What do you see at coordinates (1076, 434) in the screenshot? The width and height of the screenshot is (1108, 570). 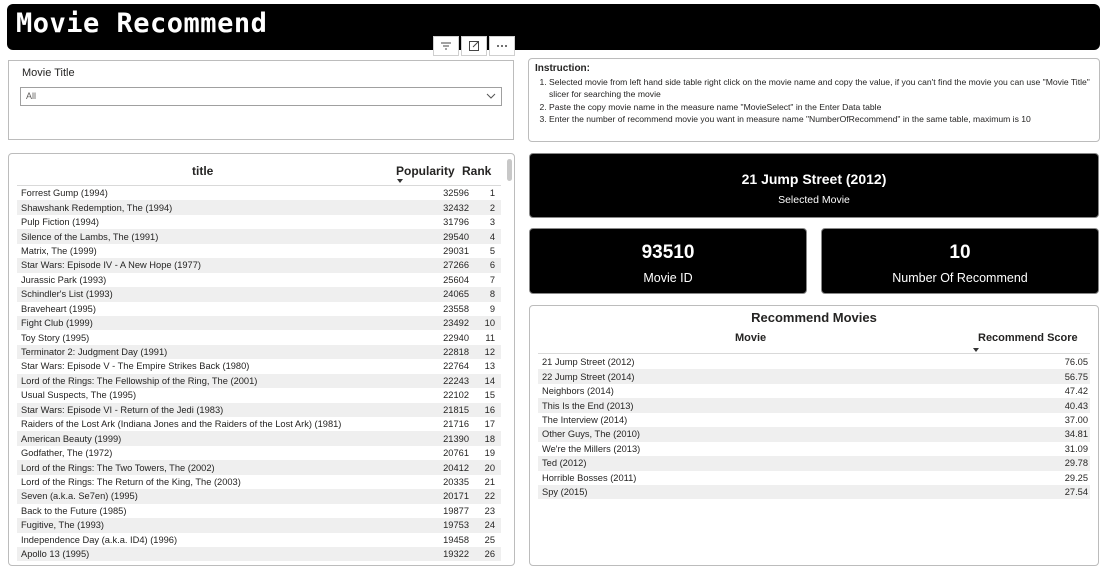 I see `cell-score: 34.81` at bounding box center [1076, 434].